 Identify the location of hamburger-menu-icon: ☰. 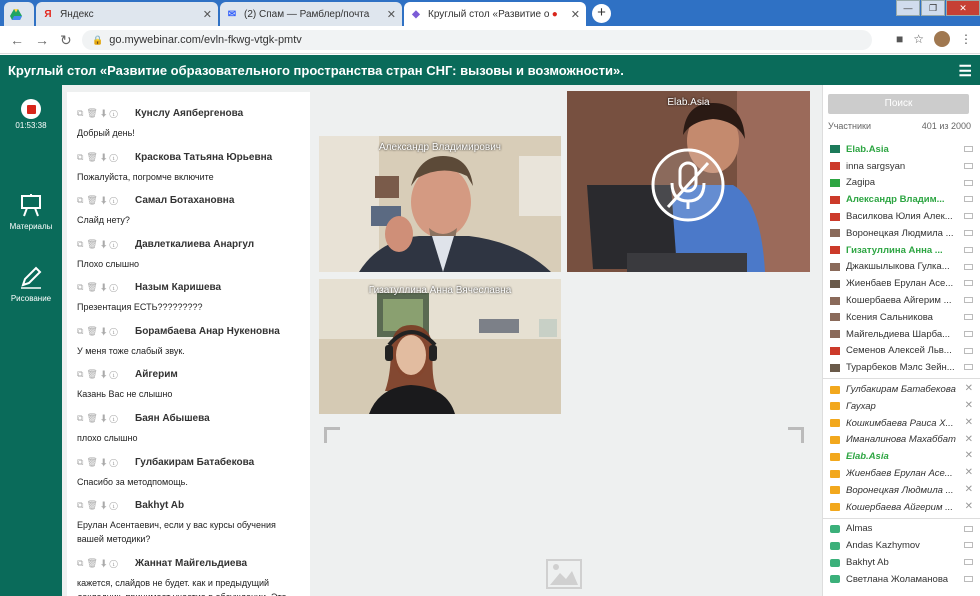
(965, 71).